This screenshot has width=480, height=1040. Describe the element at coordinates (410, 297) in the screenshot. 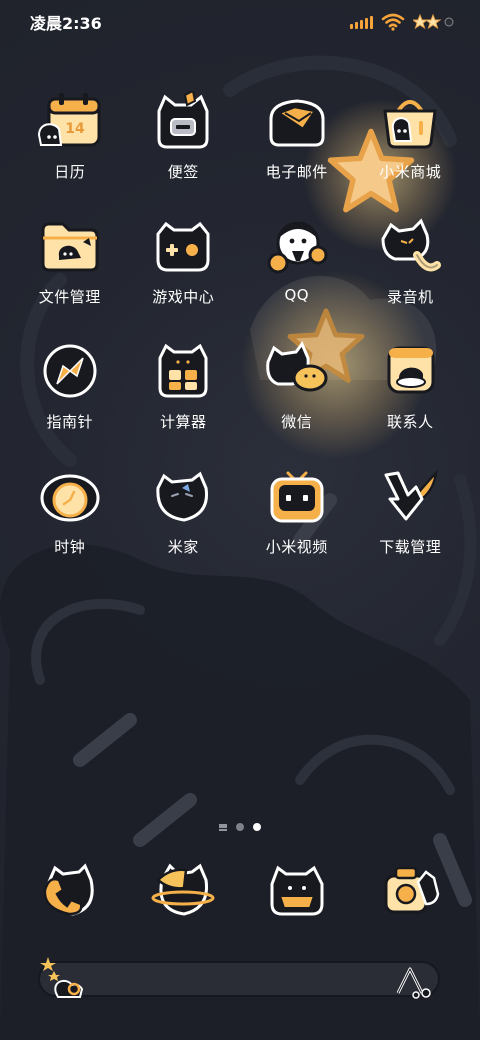

I see `app-label: 录音机` at that location.